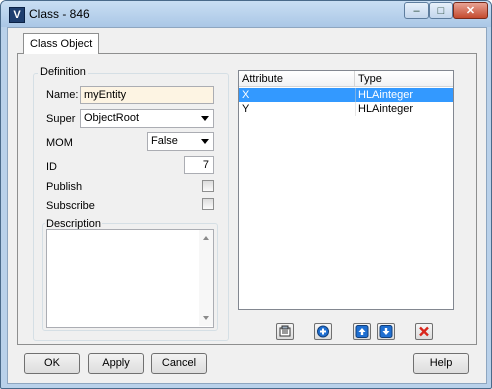 This screenshot has height=389, width=492. I want to click on publish-checkbox, so click(208, 186).